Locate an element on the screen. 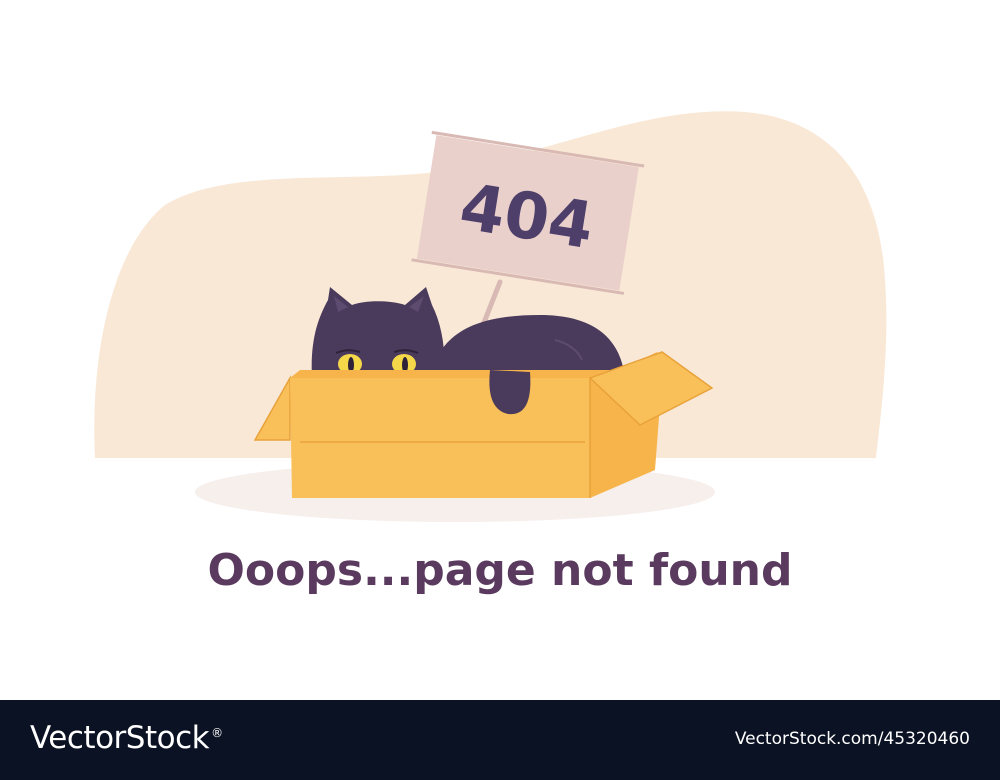  page-not-found-headline: Ooops...page not found is located at coordinates (500, 570).